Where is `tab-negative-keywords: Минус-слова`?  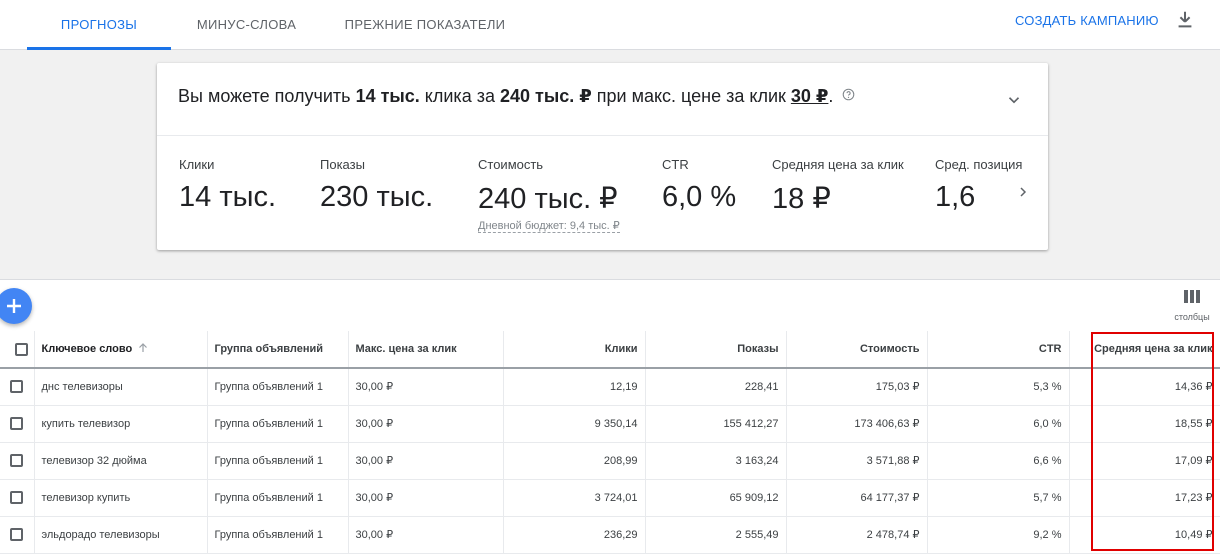 tab-negative-keywords: Минус-слова is located at coordinates (246, 24).